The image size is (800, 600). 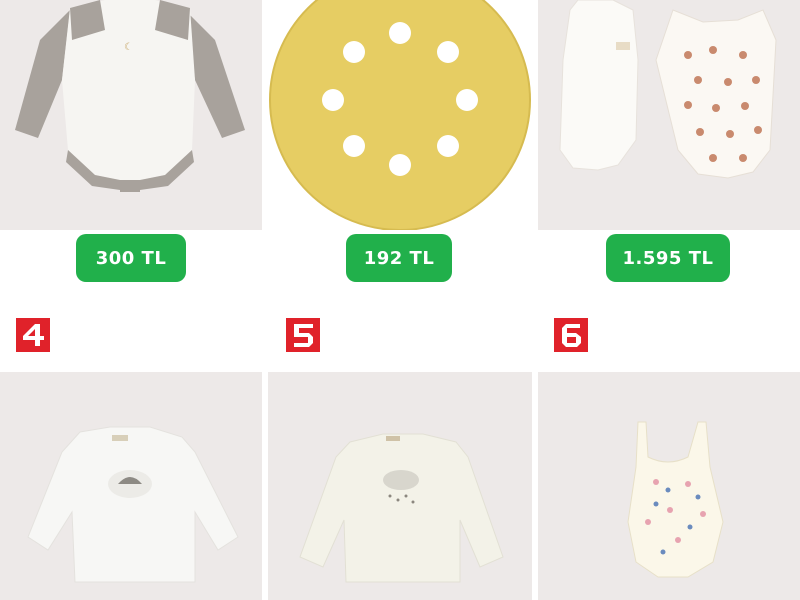 I want to click on product-image-1: ☾, so click(x=131, y=115).